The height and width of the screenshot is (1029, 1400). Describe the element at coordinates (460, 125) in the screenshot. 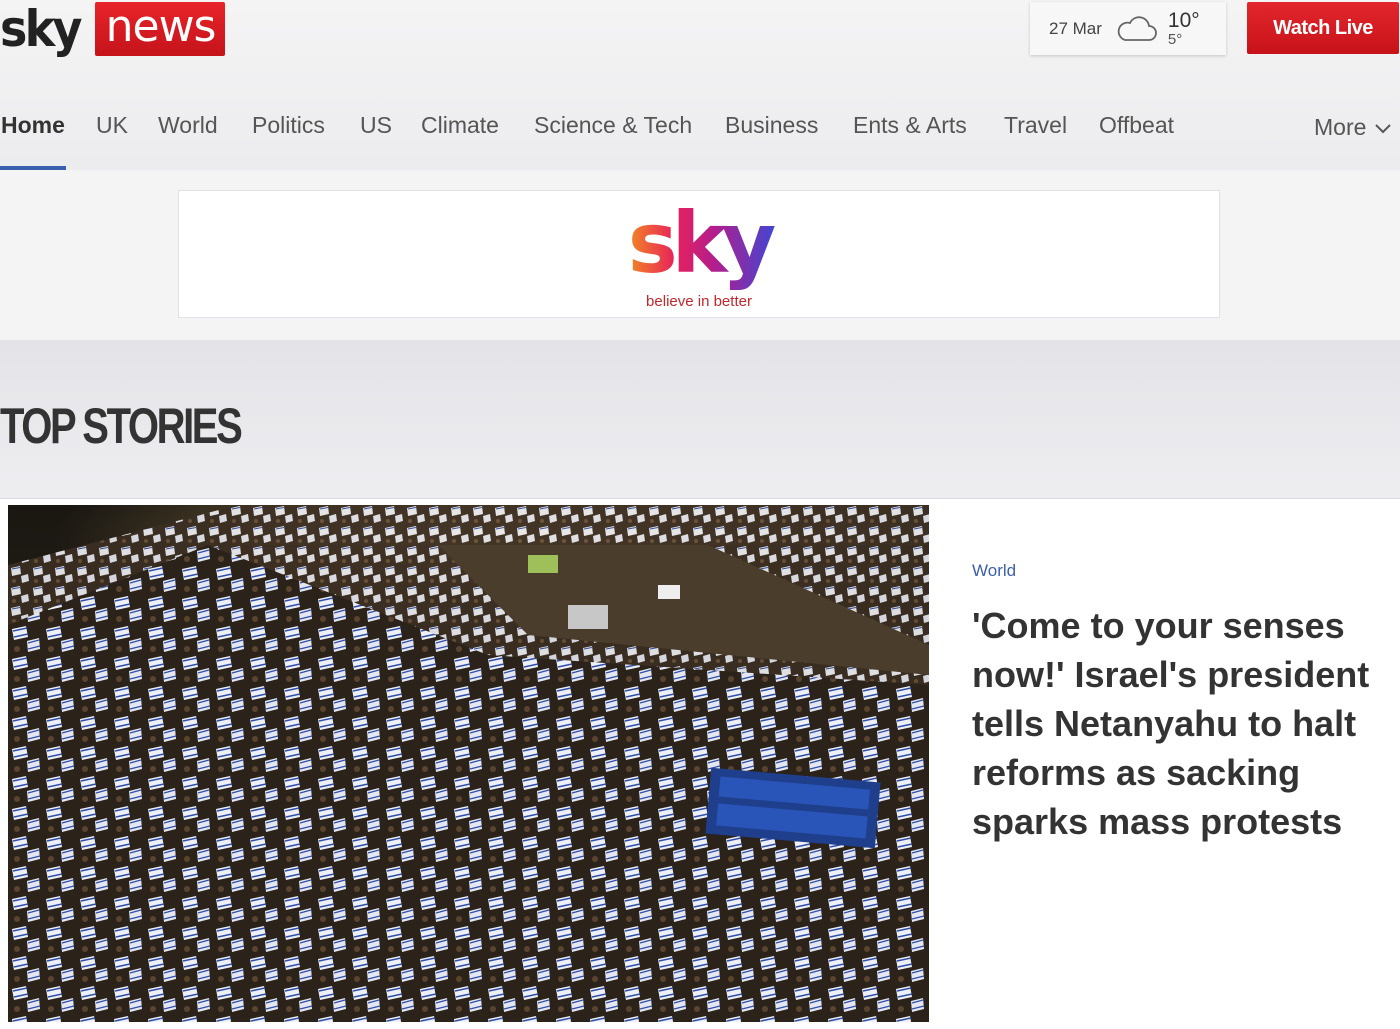

I see `nav-item-climate: Climate` at that location.